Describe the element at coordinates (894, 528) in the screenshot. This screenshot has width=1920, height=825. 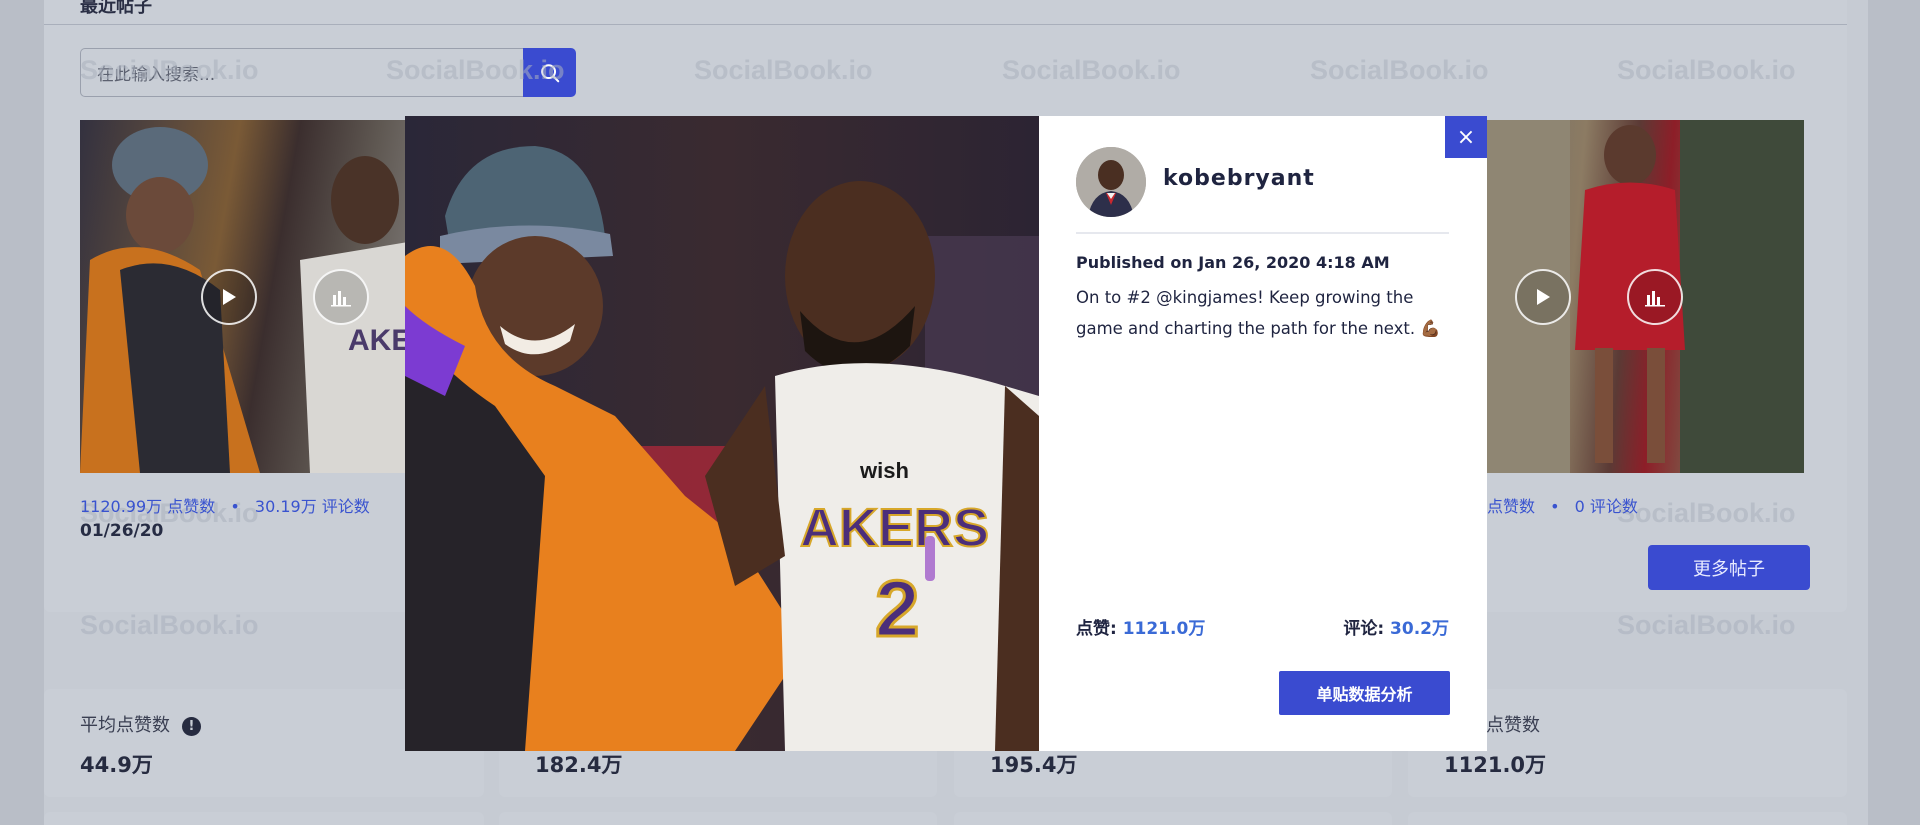
I see `jersey-text: AKERS` at that location.